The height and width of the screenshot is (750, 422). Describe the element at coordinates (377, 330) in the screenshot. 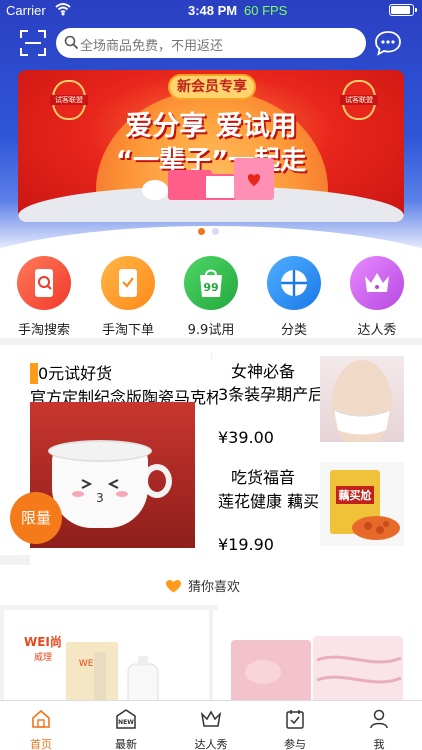

I see `category-label: 达人秀` at that location.